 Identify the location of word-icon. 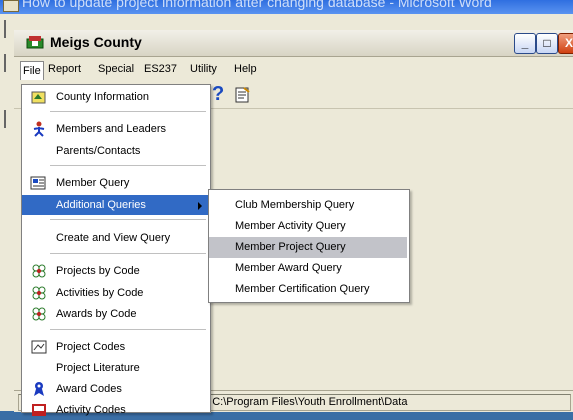
(11, 6).